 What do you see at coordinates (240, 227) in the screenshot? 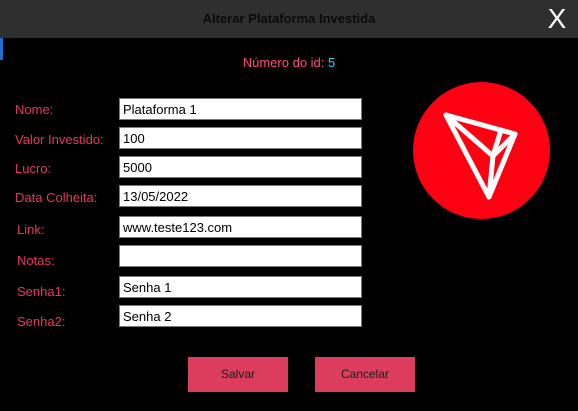
I see `link-field` at bounding box center [240, 227].